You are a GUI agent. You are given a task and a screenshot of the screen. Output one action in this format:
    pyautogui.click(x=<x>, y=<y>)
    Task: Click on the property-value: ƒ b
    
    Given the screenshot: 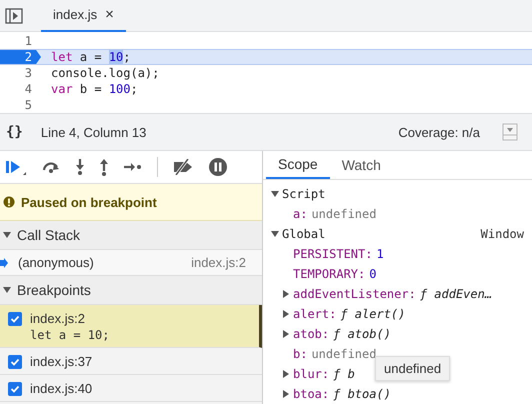 What is the action you would take?
    pyautogui.click(x=344, y=374)
    